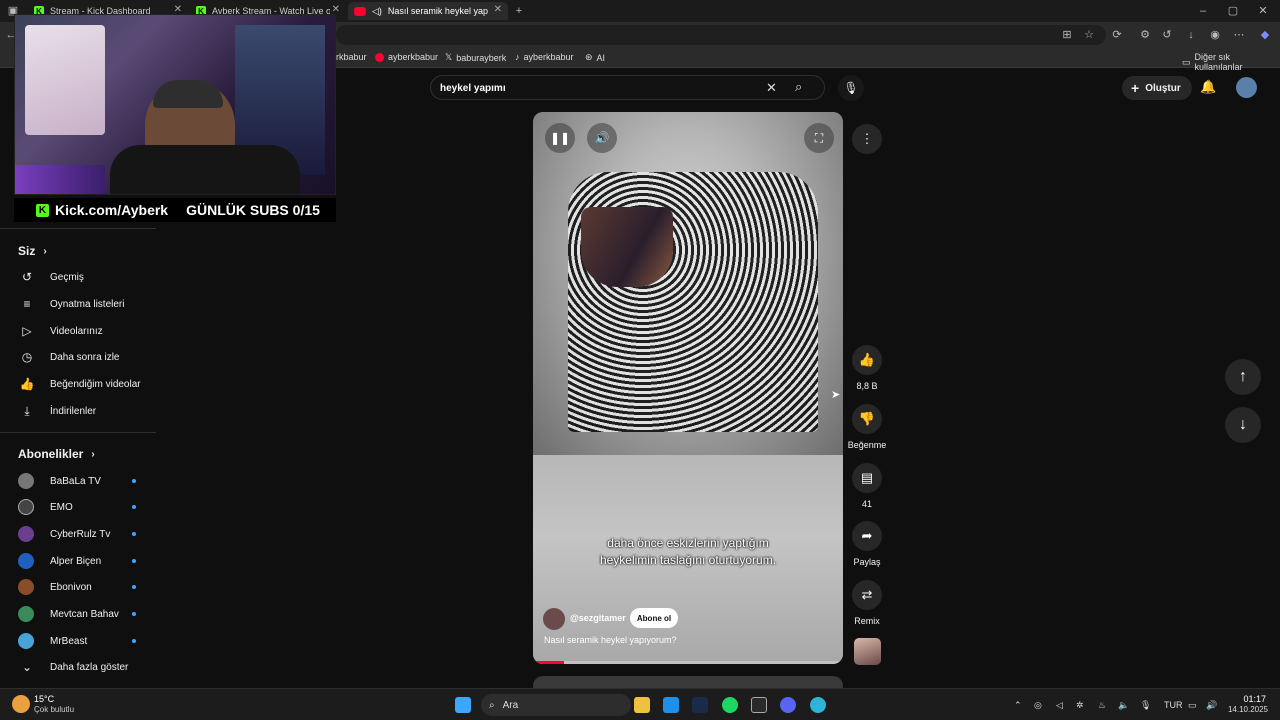 The width and height of the screenshot is (1280, 720). Describe the element at coordinates (788, 705) in the screenshot. I see `discord-icon` at that location.